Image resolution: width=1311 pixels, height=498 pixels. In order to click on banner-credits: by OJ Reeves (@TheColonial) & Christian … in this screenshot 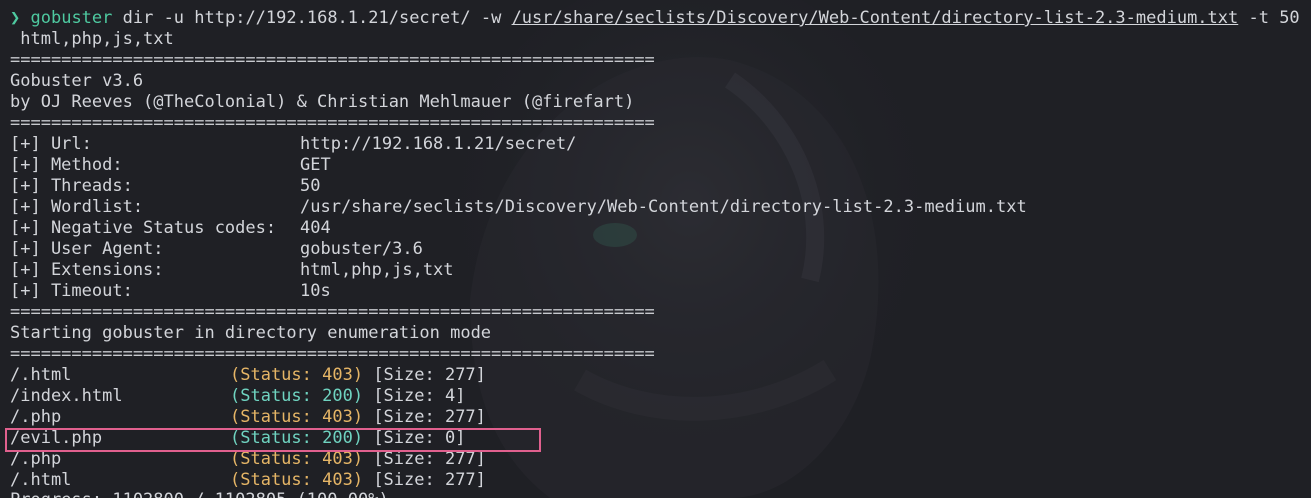, I will do `click(322, 102)`.